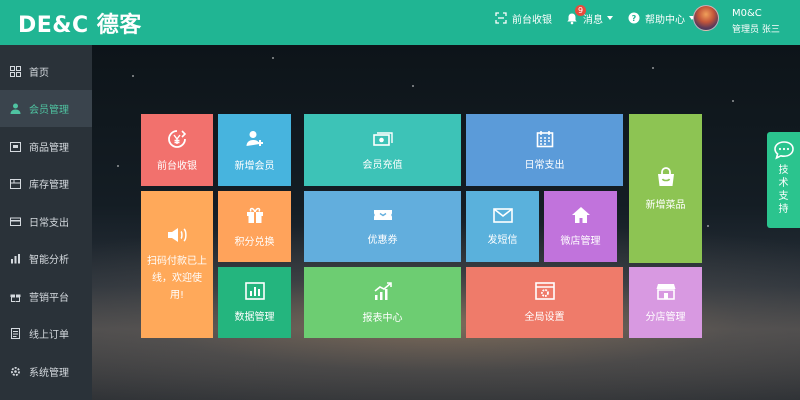  Describe the element at coordinates (15, 259) in the screenshot. I see `bar-chart-icon` at that location.